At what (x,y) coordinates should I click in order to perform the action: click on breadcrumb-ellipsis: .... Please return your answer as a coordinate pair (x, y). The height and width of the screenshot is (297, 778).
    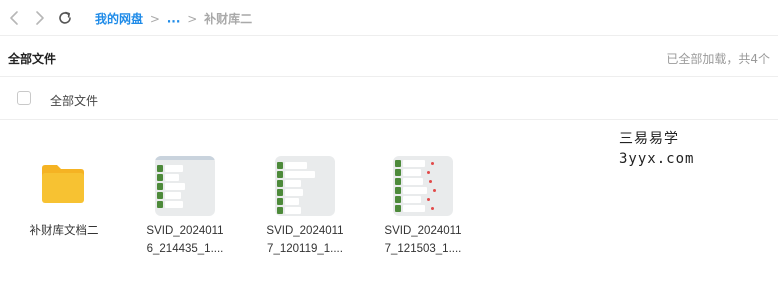
    Looking at the image, I should click on (174, 19).